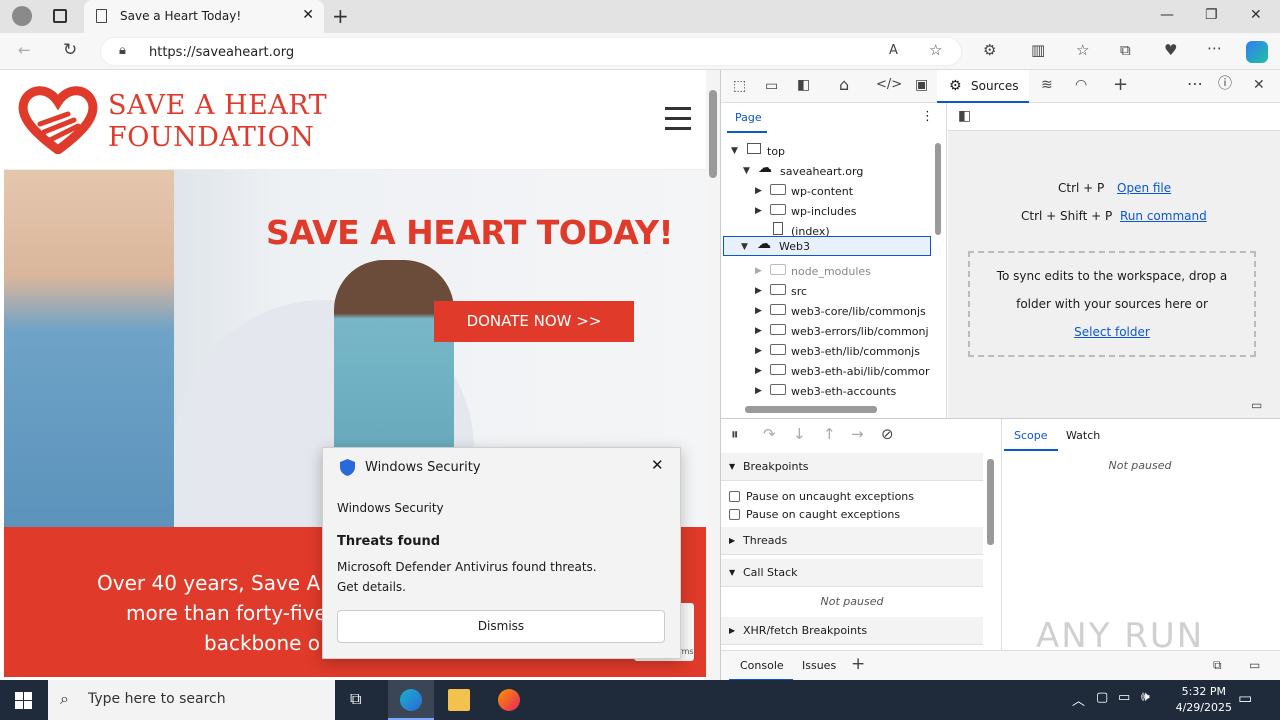 The image size is (1280, 720). I want to click on devtools-menu-icon: ⋯, so click(1195, 84).